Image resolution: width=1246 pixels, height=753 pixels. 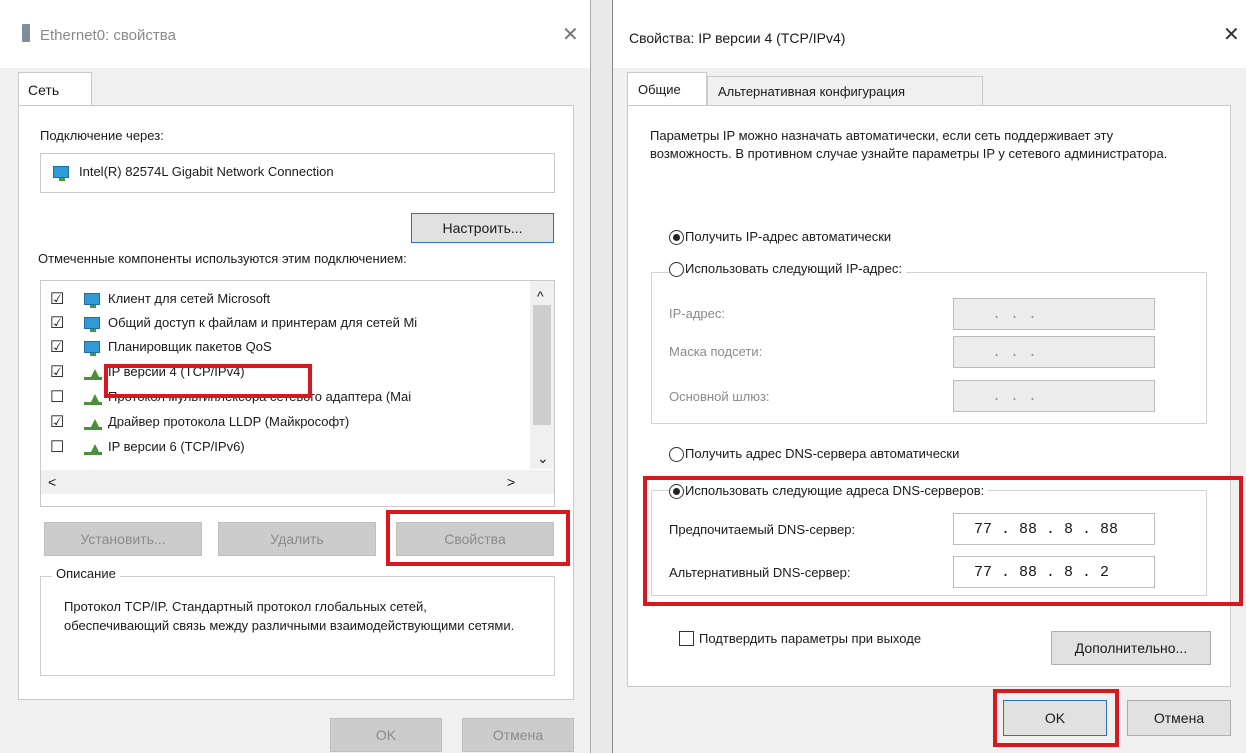 I want to click on left-dialog-title: Ethernet0: свойства, so click(x=108, y=35).